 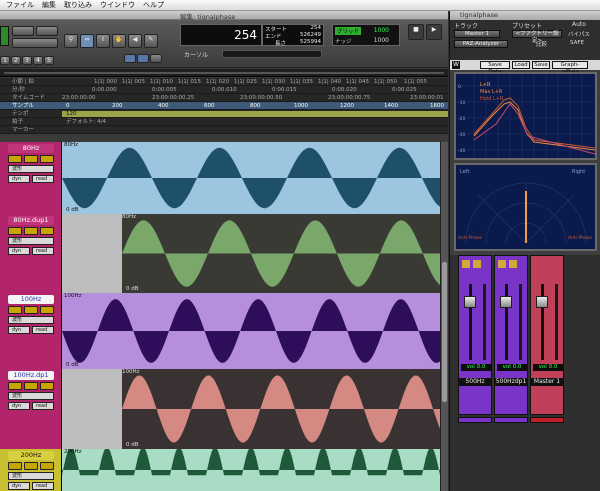 What do you see at coordinates (47, 31) in the screenshot?
I see `spot-mode-button` at bounding box center [47, 31].